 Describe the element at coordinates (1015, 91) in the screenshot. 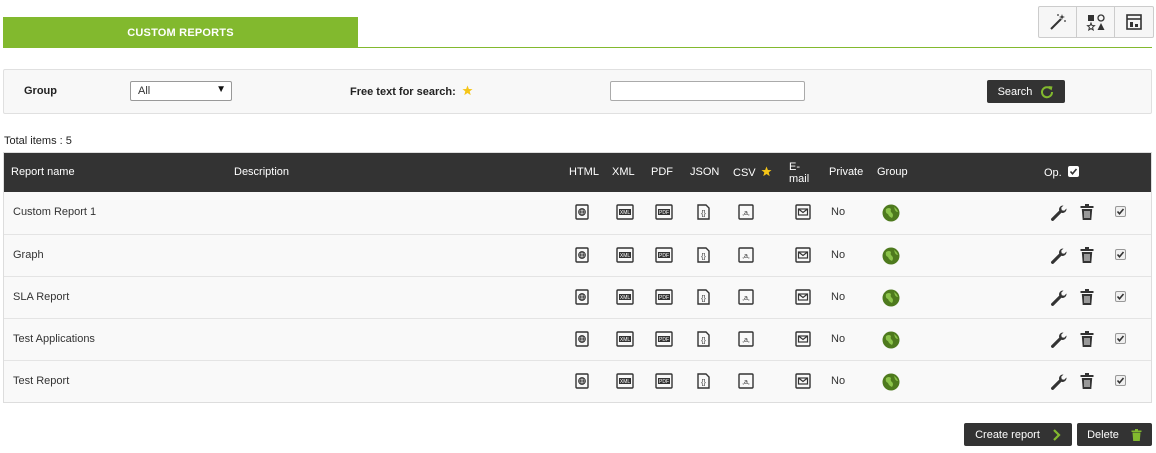

I see `search-button-label: Search` at that location.